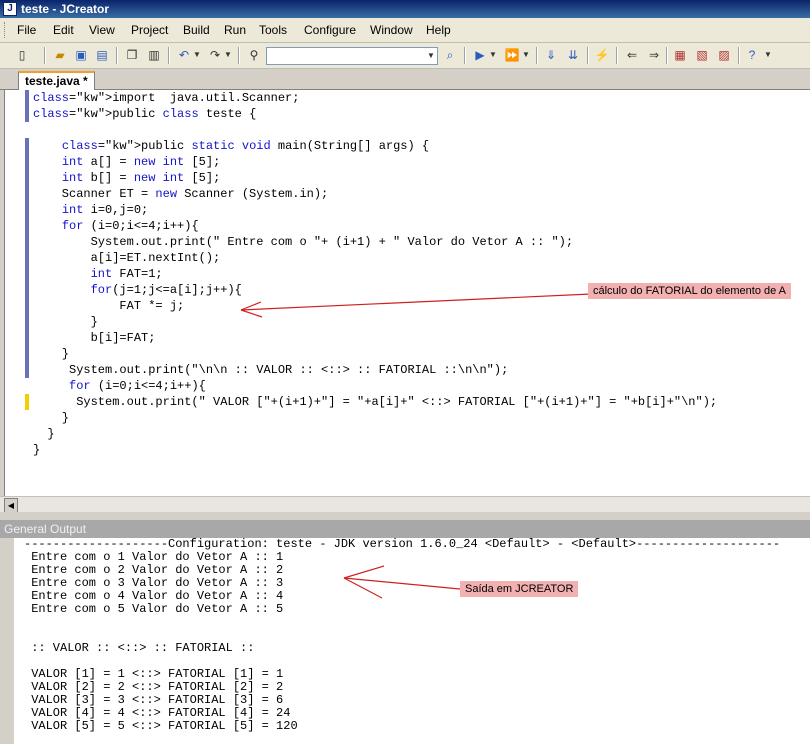 This screenshot has width=810, height=744. I want to click on output-line: VALOR [2] = 2 <::> FATORIAL [2] = 2, so click(154, 687).